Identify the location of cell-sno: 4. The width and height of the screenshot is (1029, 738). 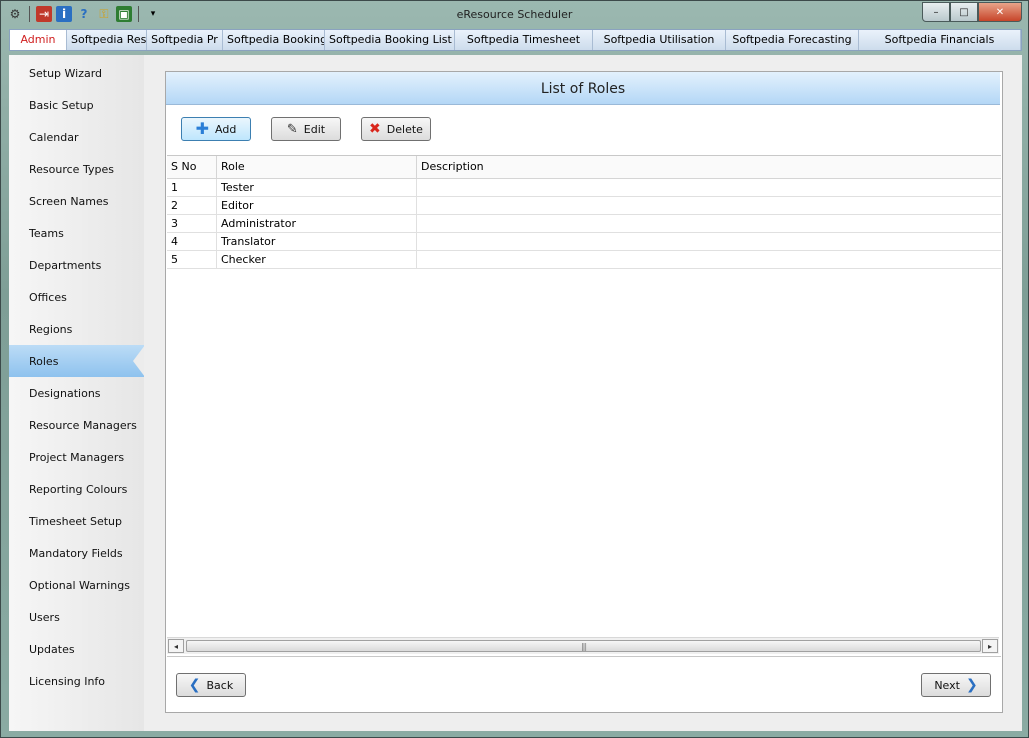
(192, 241).